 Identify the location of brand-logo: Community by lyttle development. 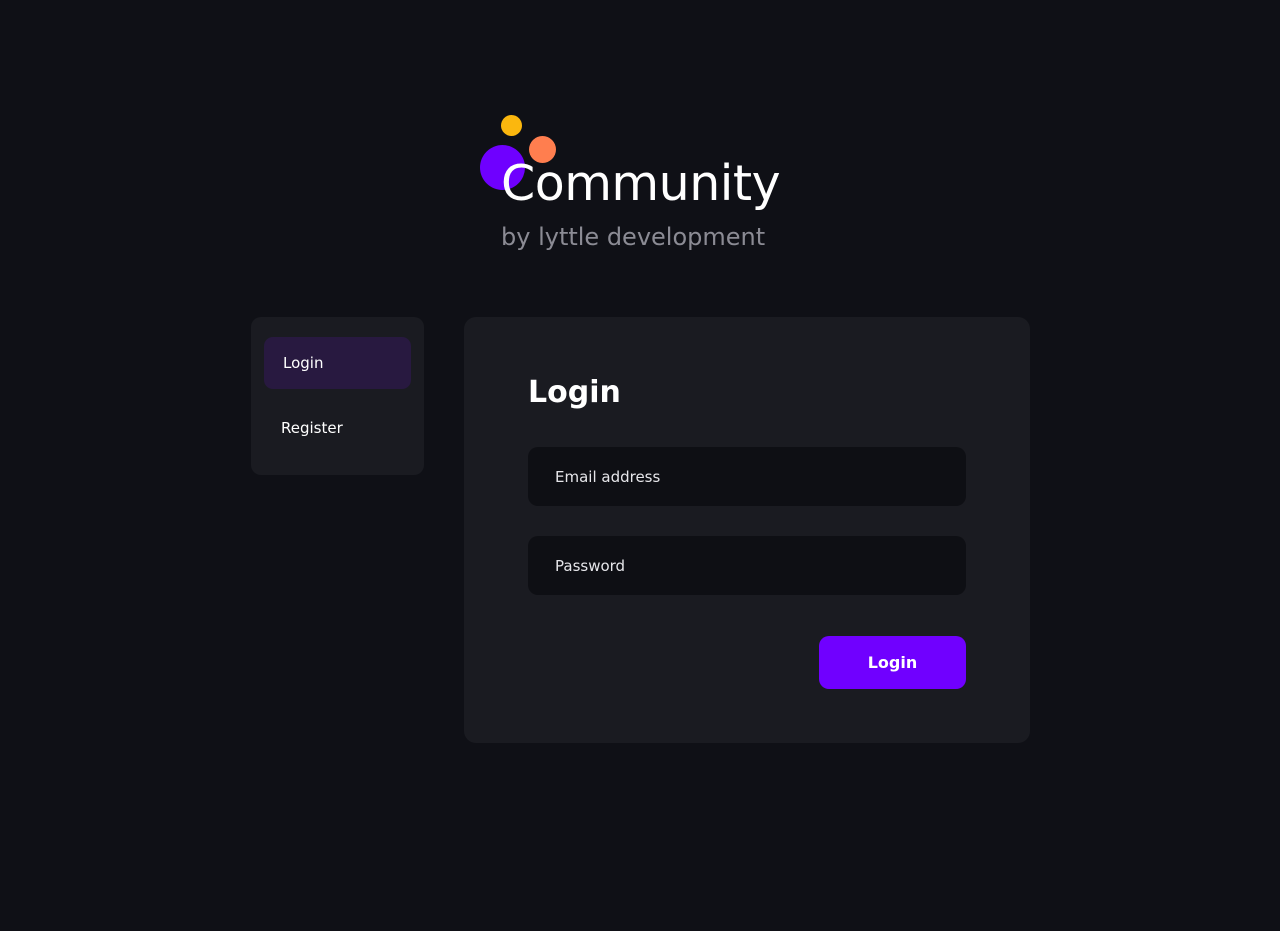
(648, 187).